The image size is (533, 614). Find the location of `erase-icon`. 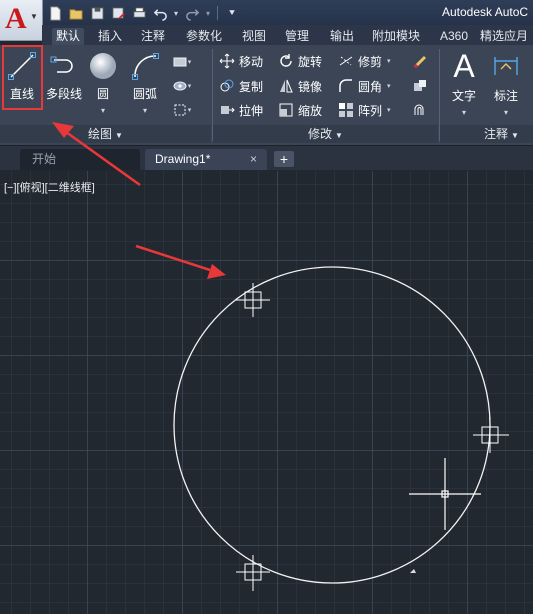

erase-icon is located at coordinates (420, 62).